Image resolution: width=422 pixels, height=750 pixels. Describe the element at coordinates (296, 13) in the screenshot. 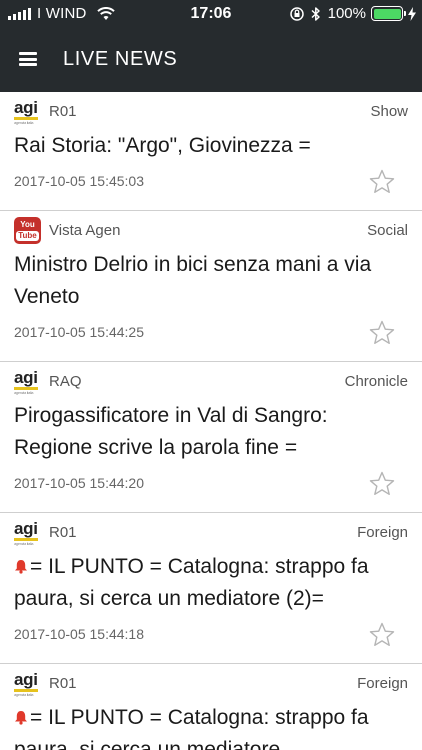

I see `rotation-lock-icon` at that location.